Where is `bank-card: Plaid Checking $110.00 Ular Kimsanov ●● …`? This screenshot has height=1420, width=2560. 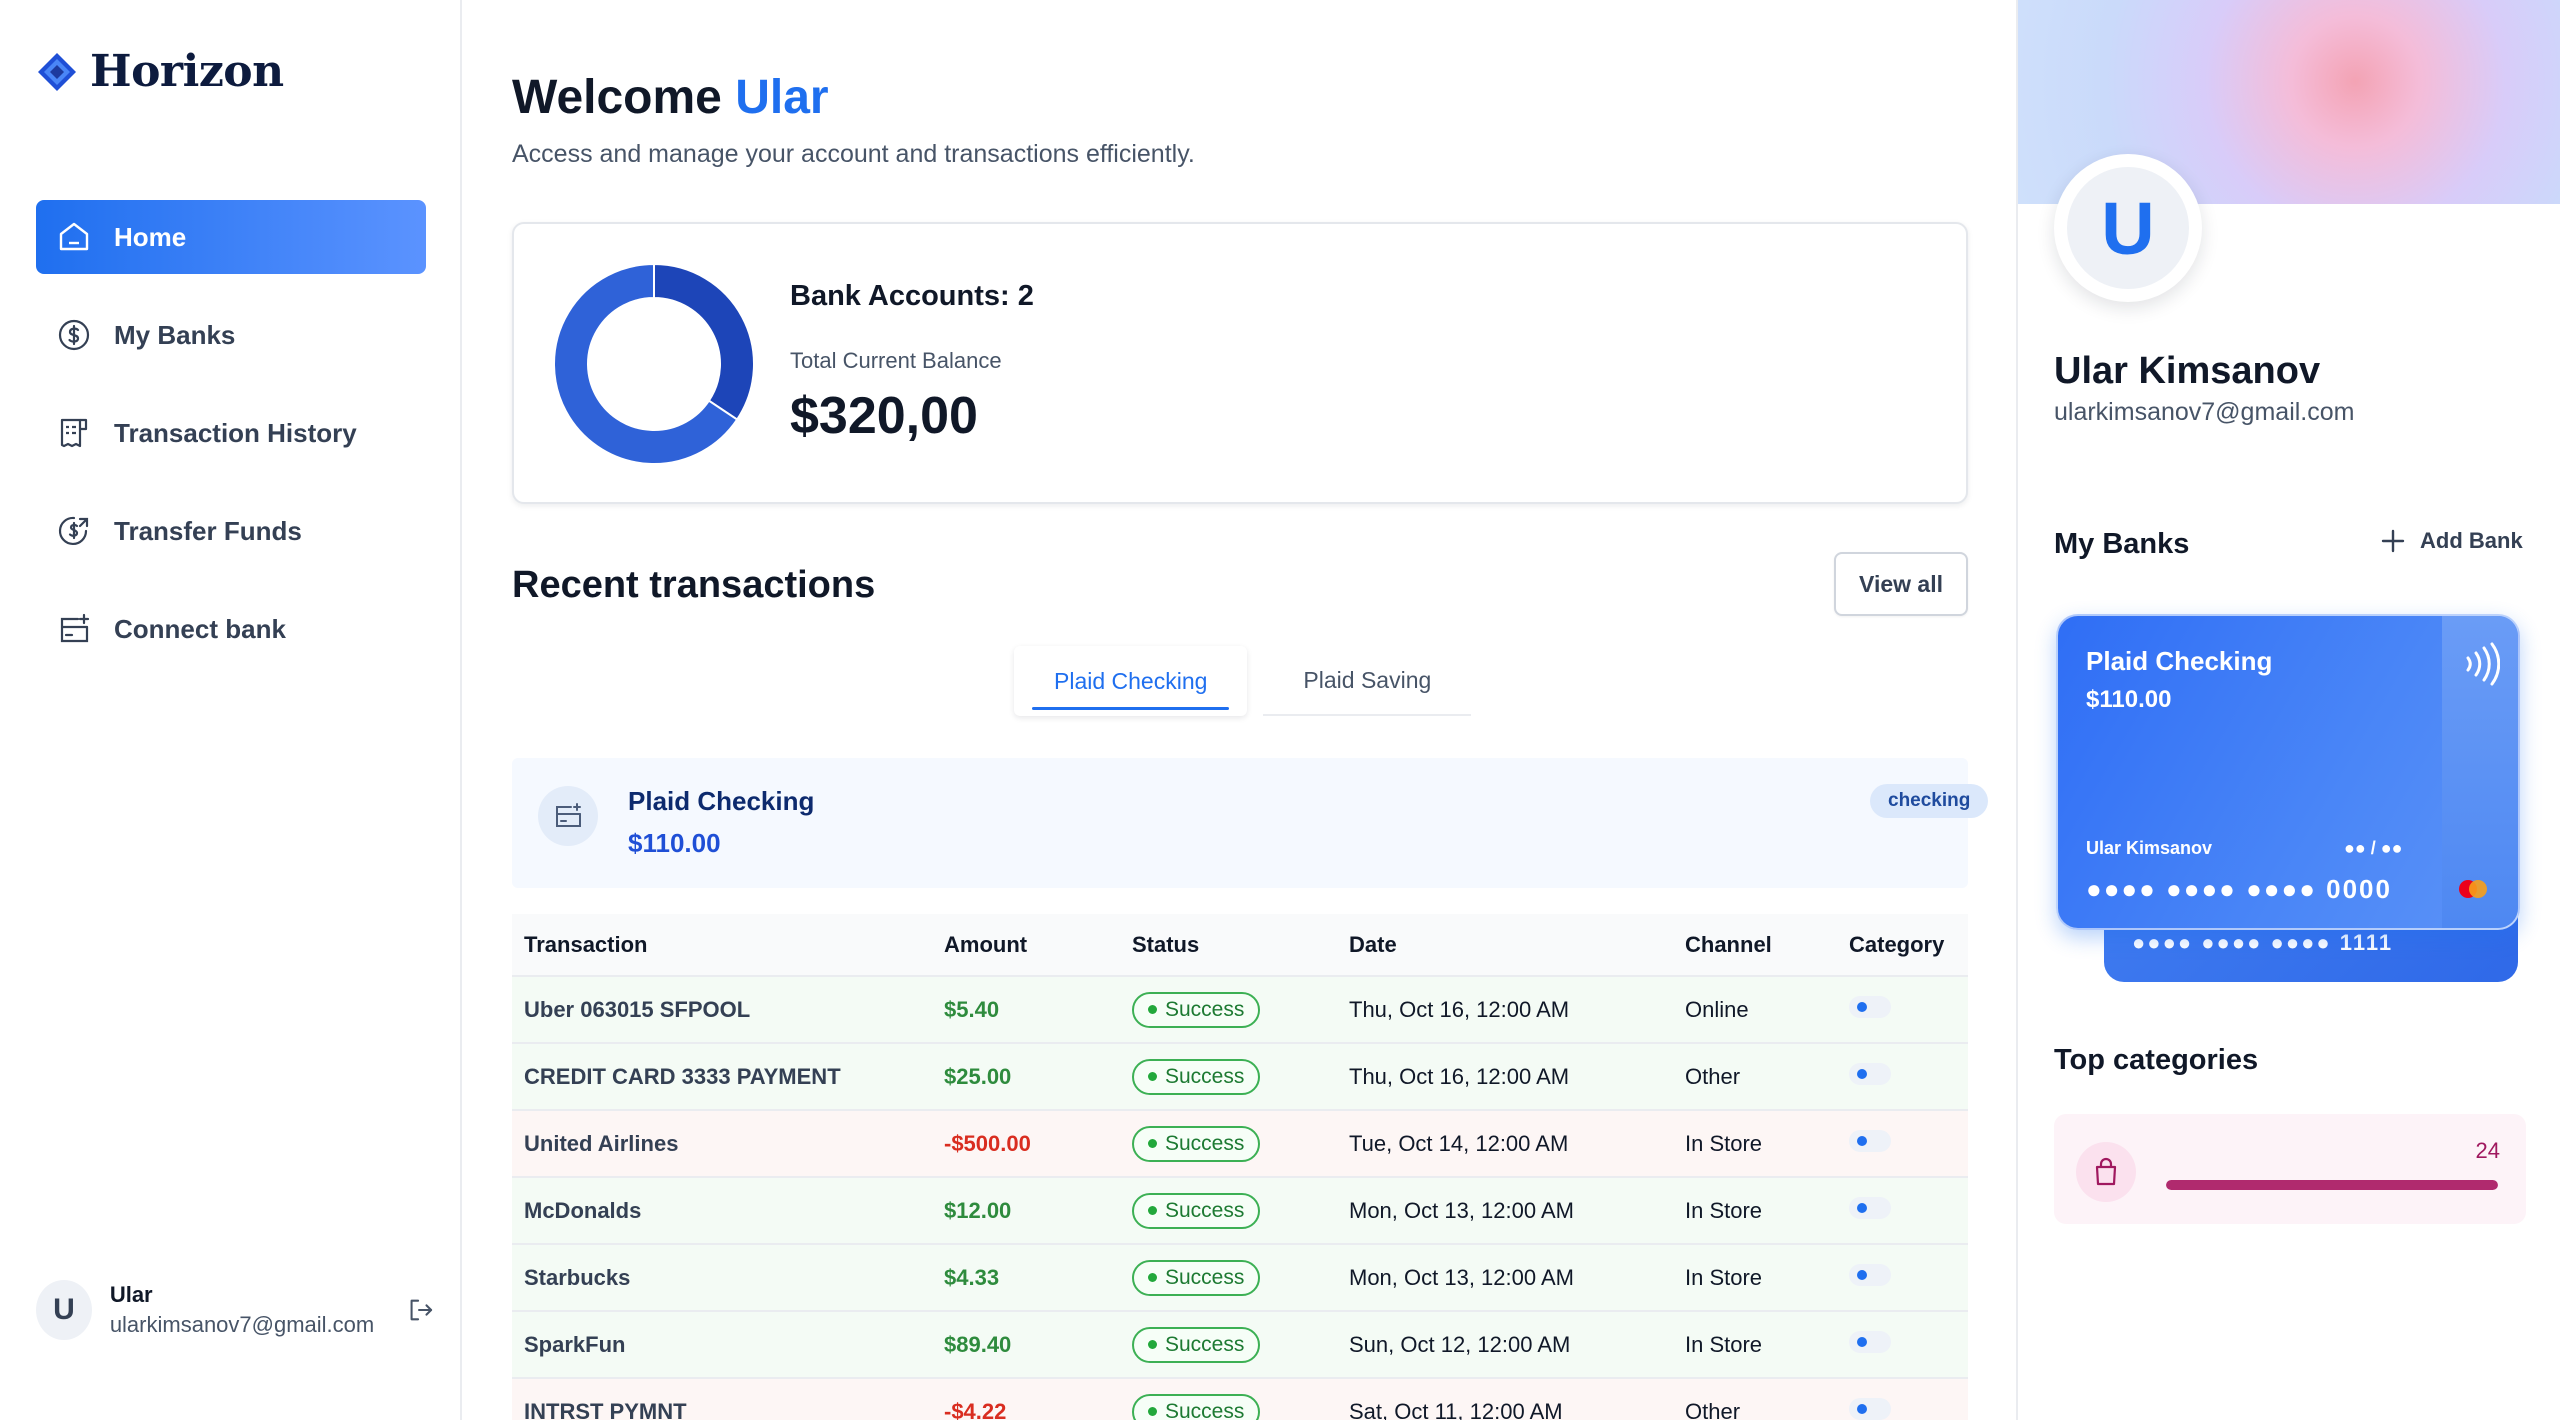
bank-card: Plaid Checking $110.00 Ular Kimsanov ●● … is located at coordinates (2288, 772).